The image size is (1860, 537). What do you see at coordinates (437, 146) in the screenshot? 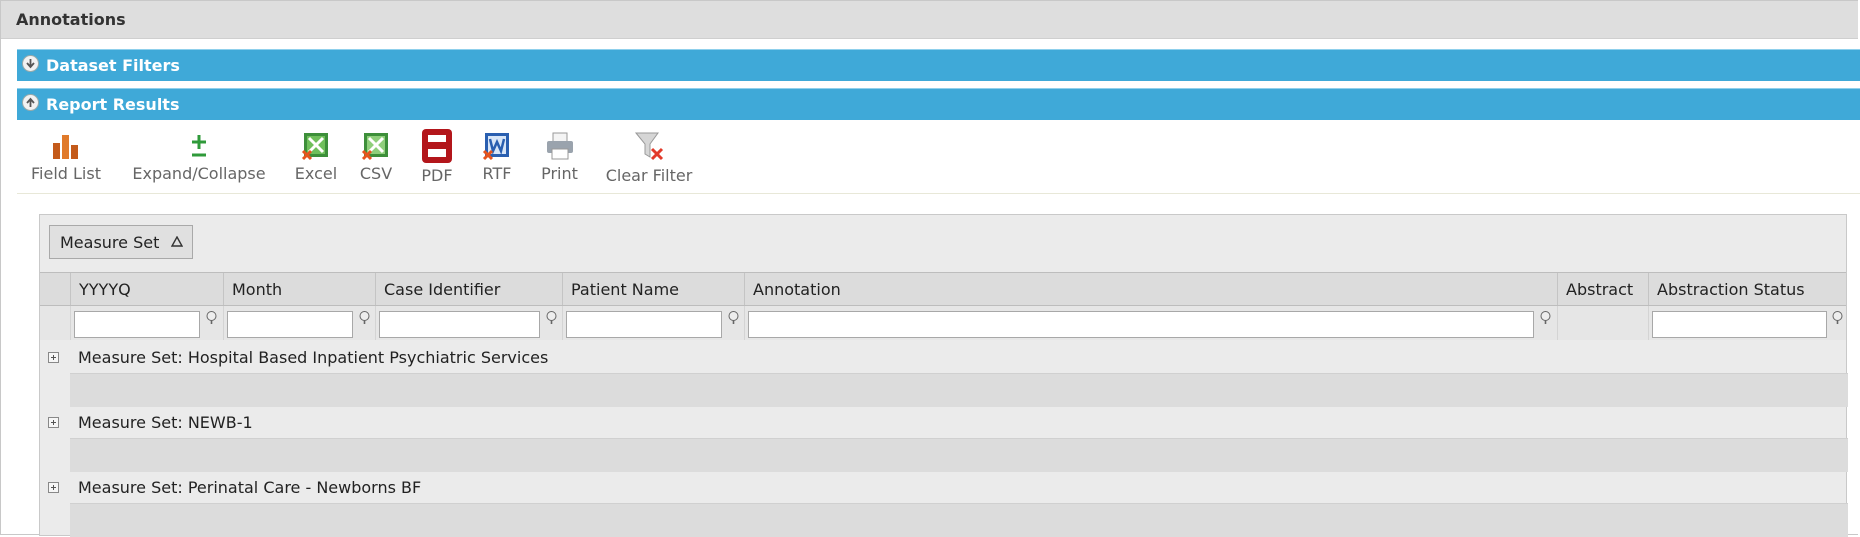
I see `pdf-icon` at bounding box center [437, 146].